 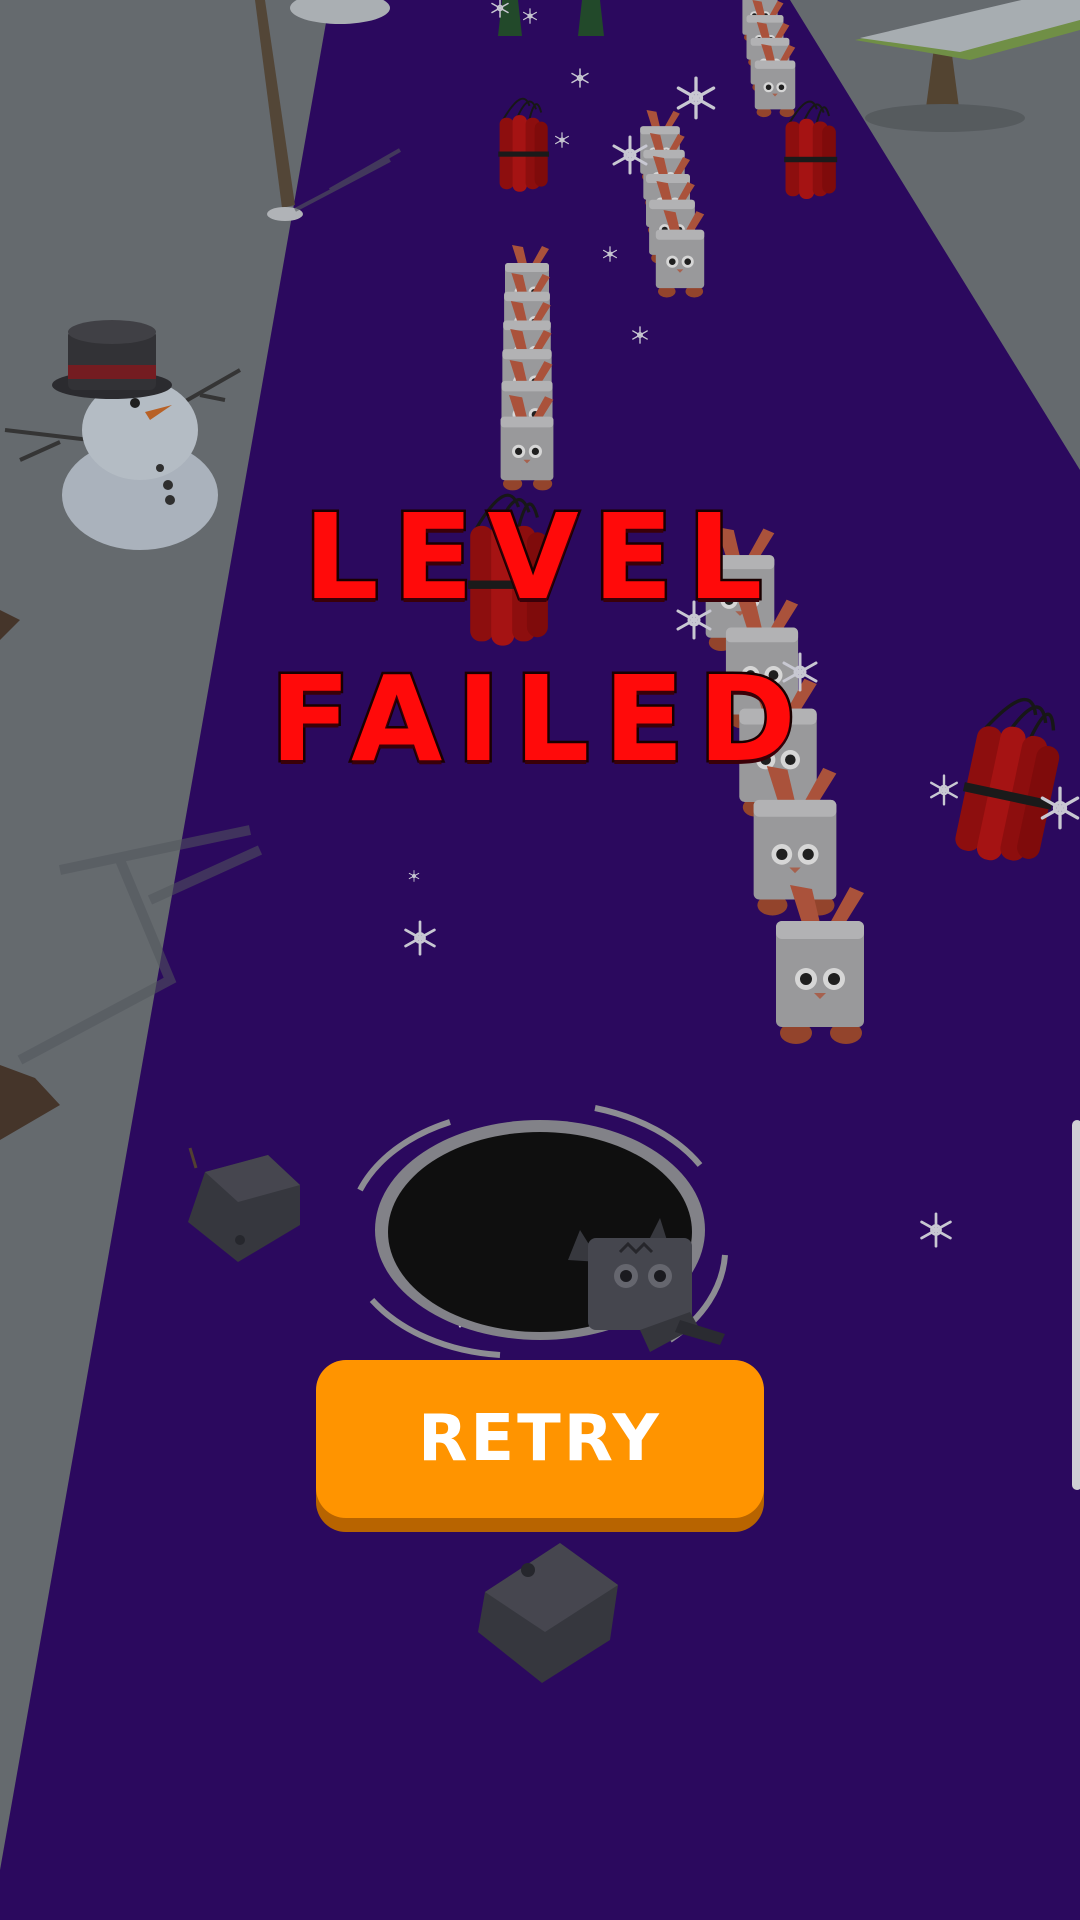 I want to click on edge-handle, so click(x=1076, y=1305).